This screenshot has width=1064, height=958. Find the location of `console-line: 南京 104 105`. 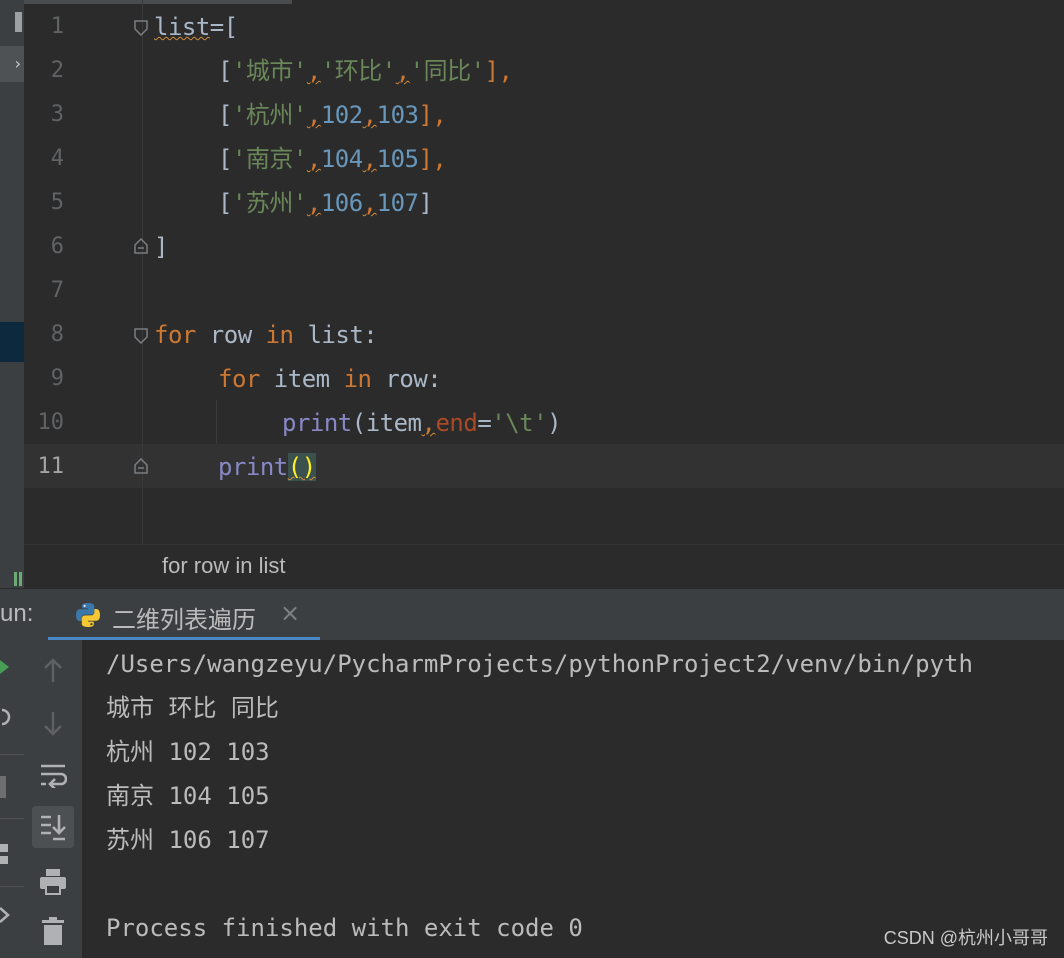

console-line: 南京 104 105 is located at coordinates (188, 796).